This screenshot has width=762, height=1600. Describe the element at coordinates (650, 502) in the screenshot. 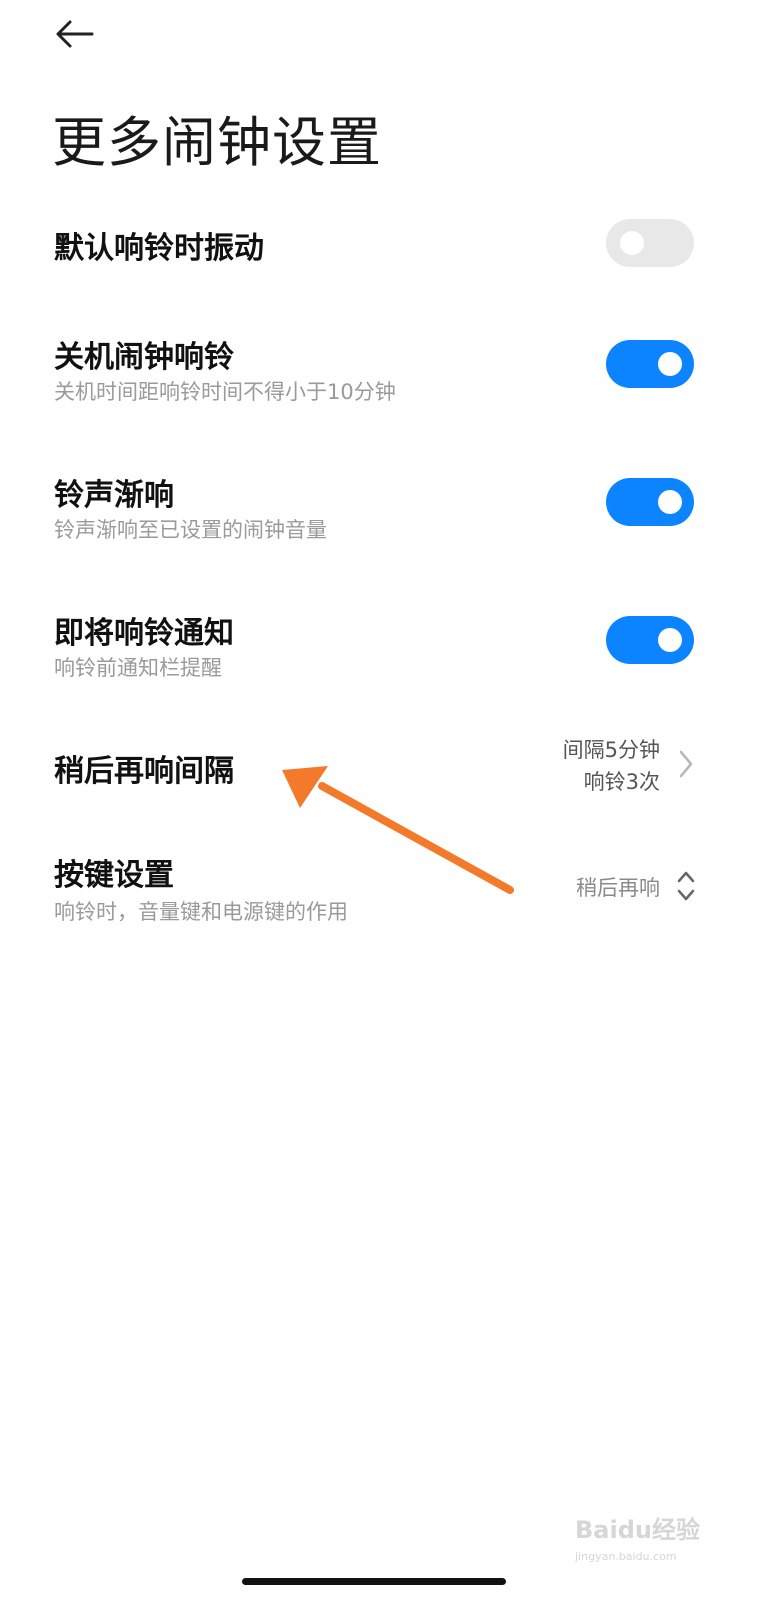

I see `fade-in-toggle` at that location.